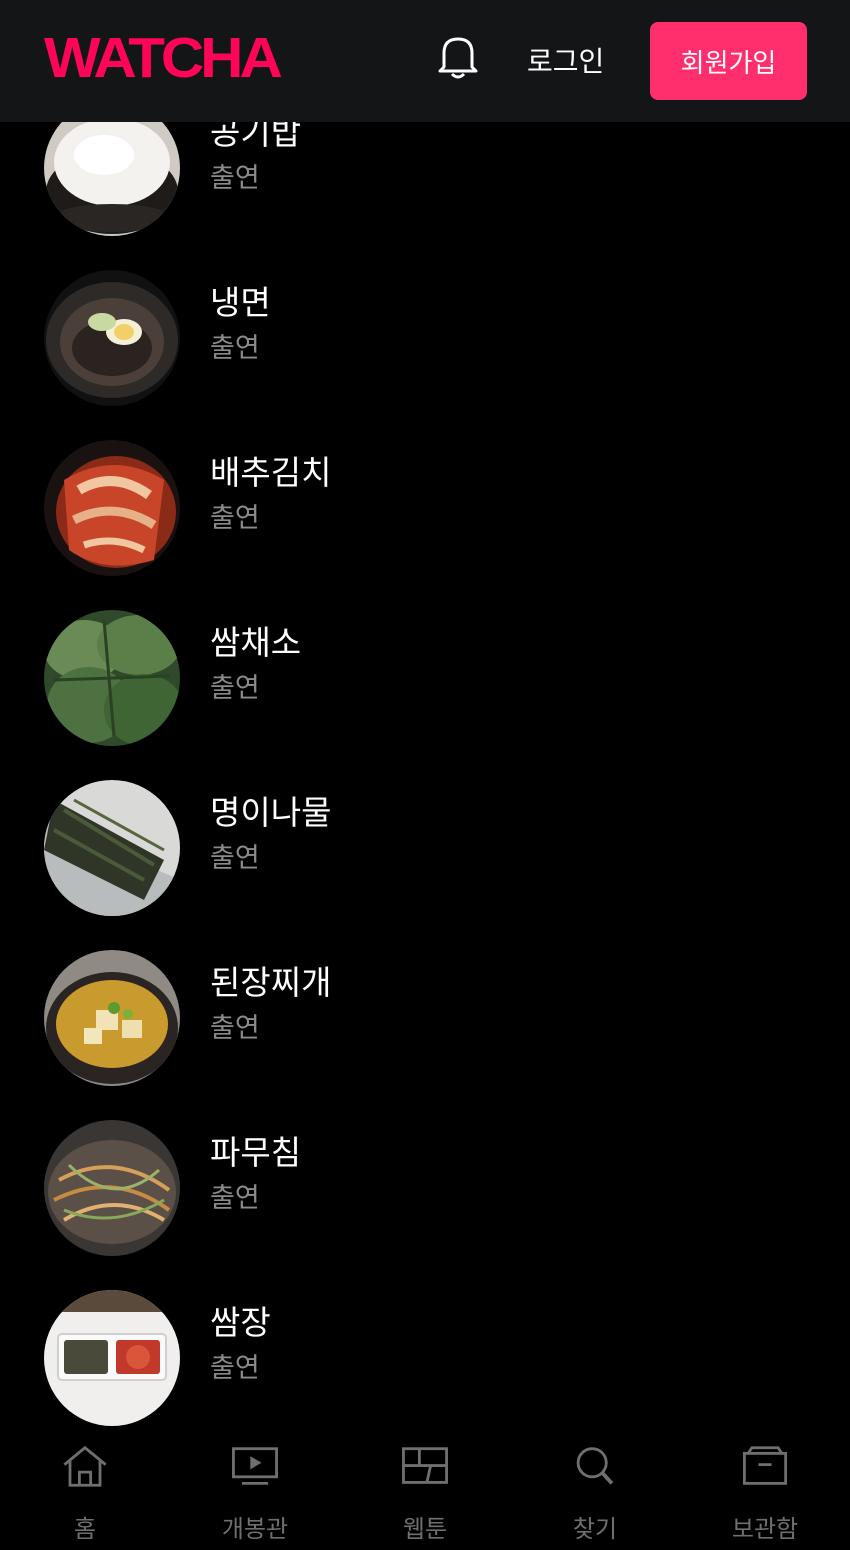 The height and width of the screenshot is (1550, 850). What do you see at coordinates (728, 61) in the screenshot?
I see `signup-button: 회원가입` at bounding box center [728, 61].